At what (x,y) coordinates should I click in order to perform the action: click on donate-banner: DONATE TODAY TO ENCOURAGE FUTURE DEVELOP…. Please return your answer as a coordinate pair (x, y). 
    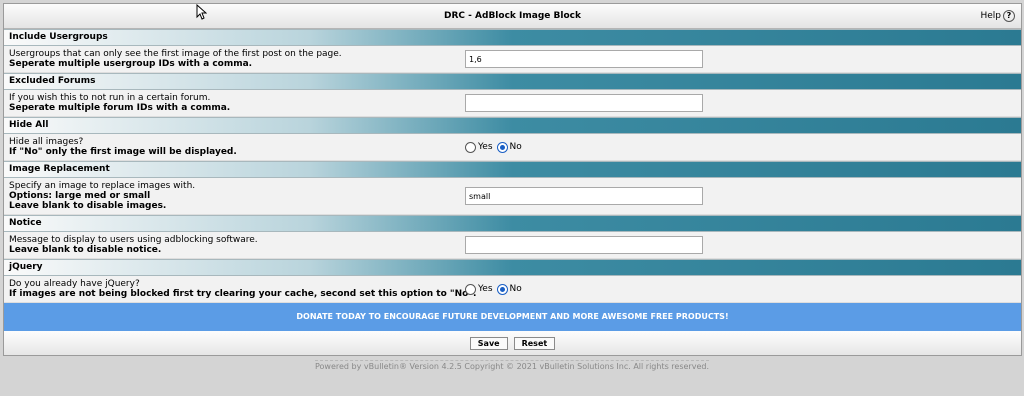
    Looking at the image, I should click on (512, 317).